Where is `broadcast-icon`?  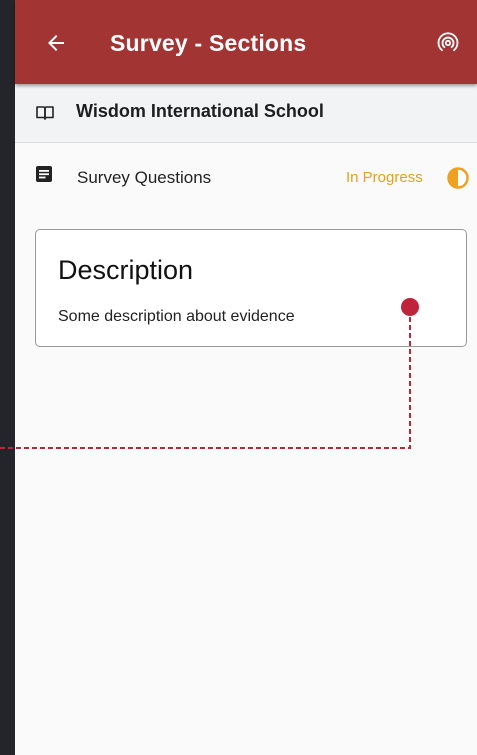
broadcast-icon is located at coordinates (448, 43).